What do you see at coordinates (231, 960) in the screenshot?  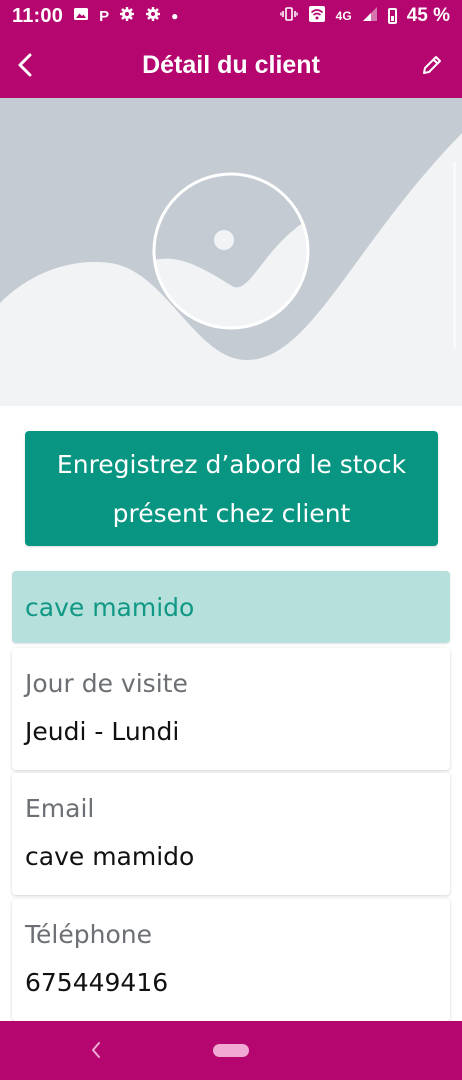 I see `phone-card: Téléphone 675449416` at bounding box center [231, 960].